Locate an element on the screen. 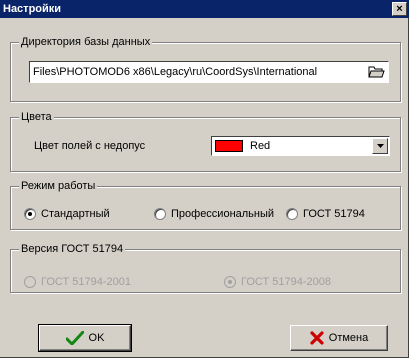  mode-standard-label: Стандартный is located at coordinates (75, 214).